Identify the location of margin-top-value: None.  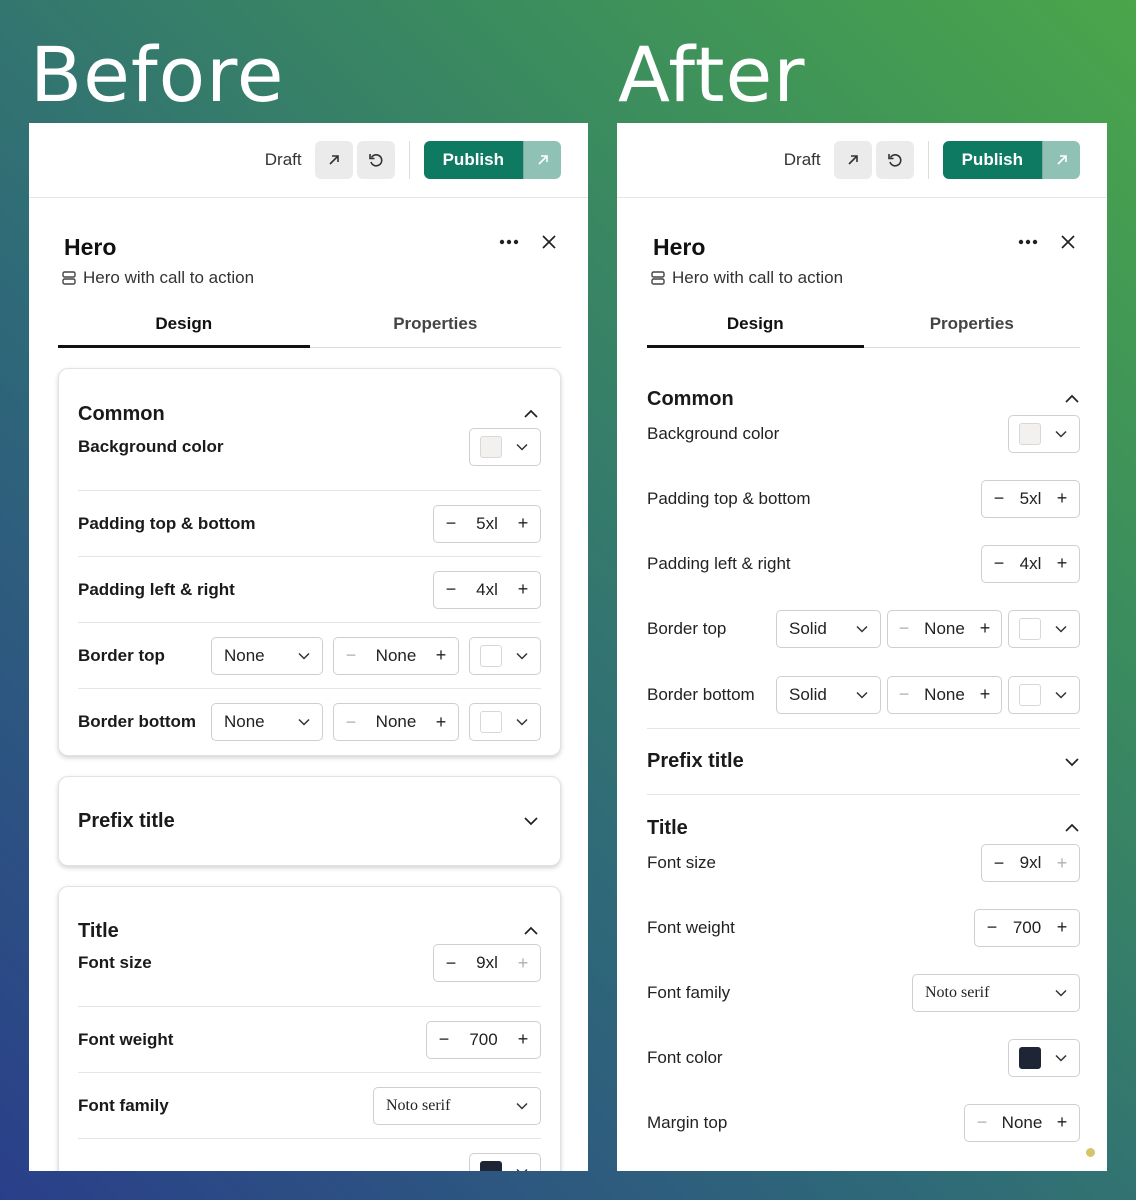
(1022, 1122).